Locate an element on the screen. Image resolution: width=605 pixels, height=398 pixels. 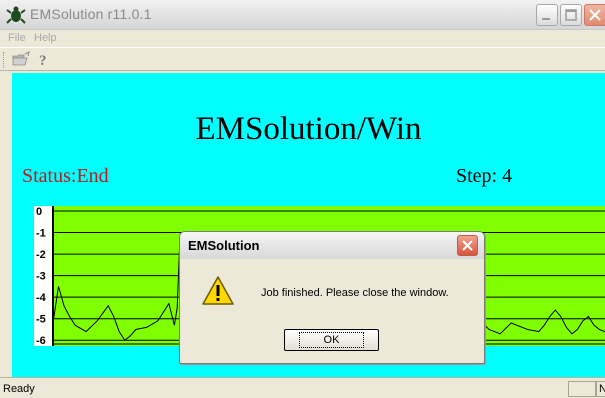
status-bar: Ready NU is located at coordinates (302, 387).